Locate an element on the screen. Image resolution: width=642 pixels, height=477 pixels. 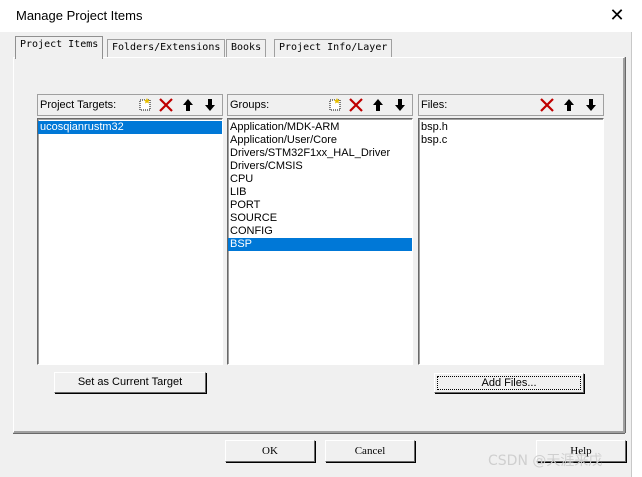
list-item-group: PORT is located at coordinates (320, 205).